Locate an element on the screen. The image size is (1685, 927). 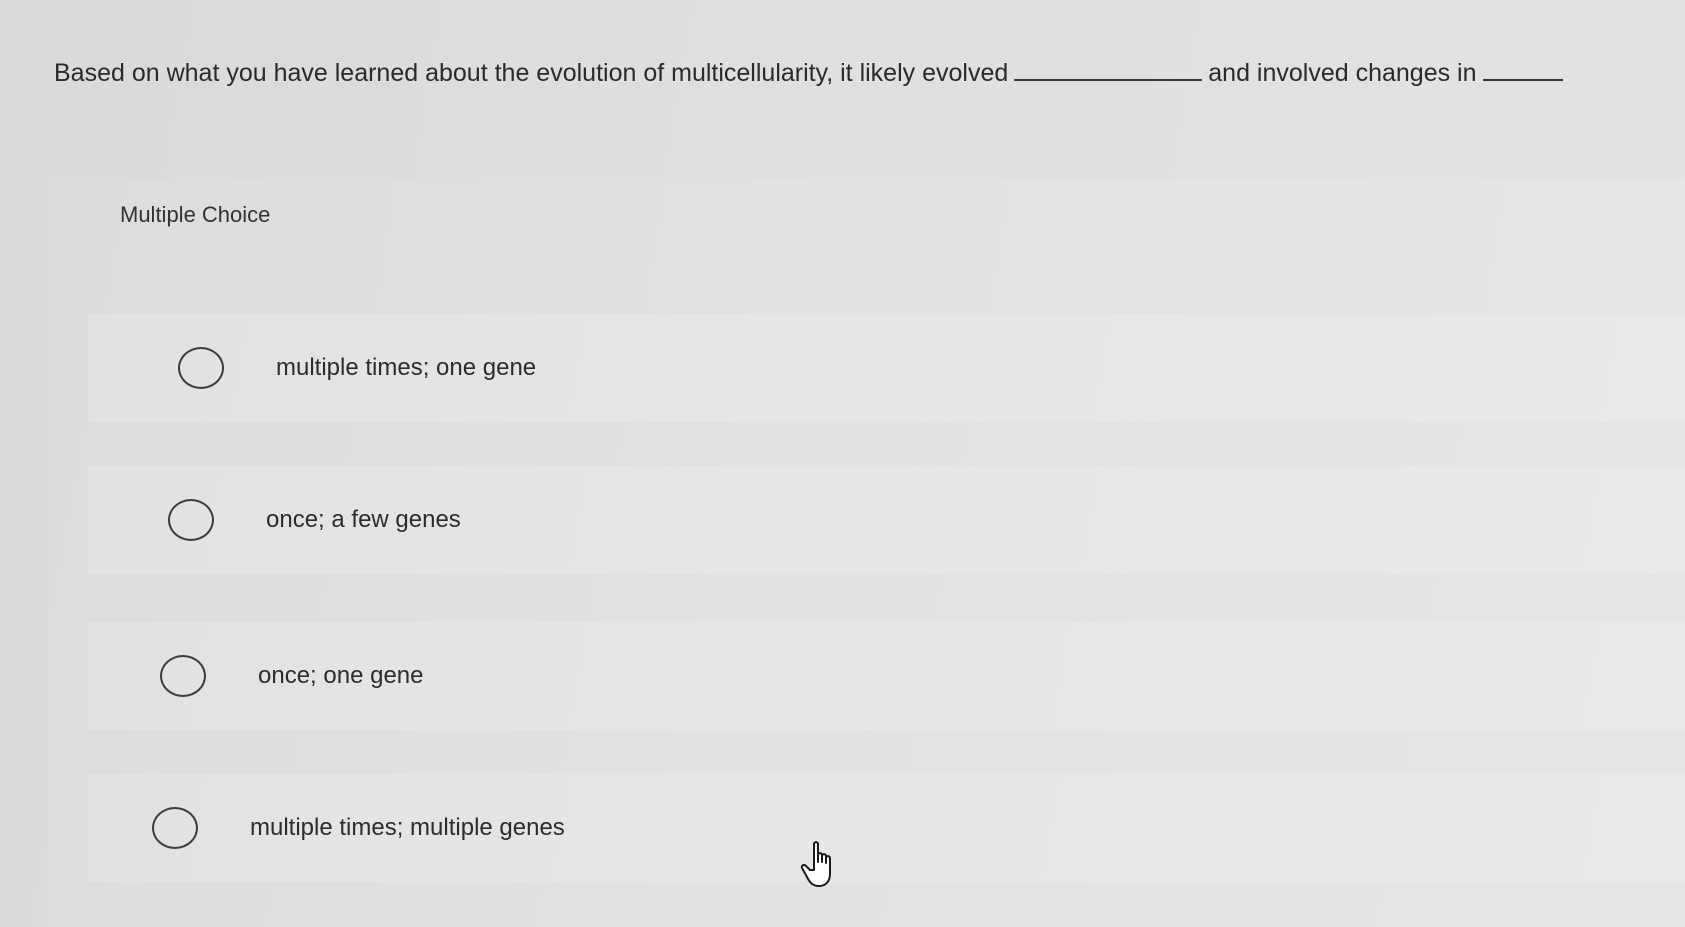
panel-title: Multiple Choice is located at coordinates (195, 214).